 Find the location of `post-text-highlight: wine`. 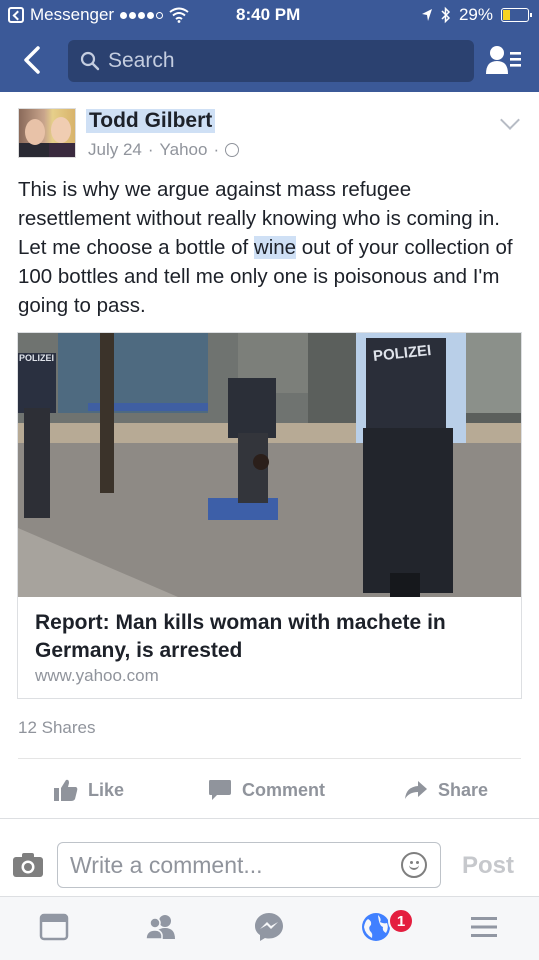

post-text-highlight: wine is located at coordinates (275, 247).